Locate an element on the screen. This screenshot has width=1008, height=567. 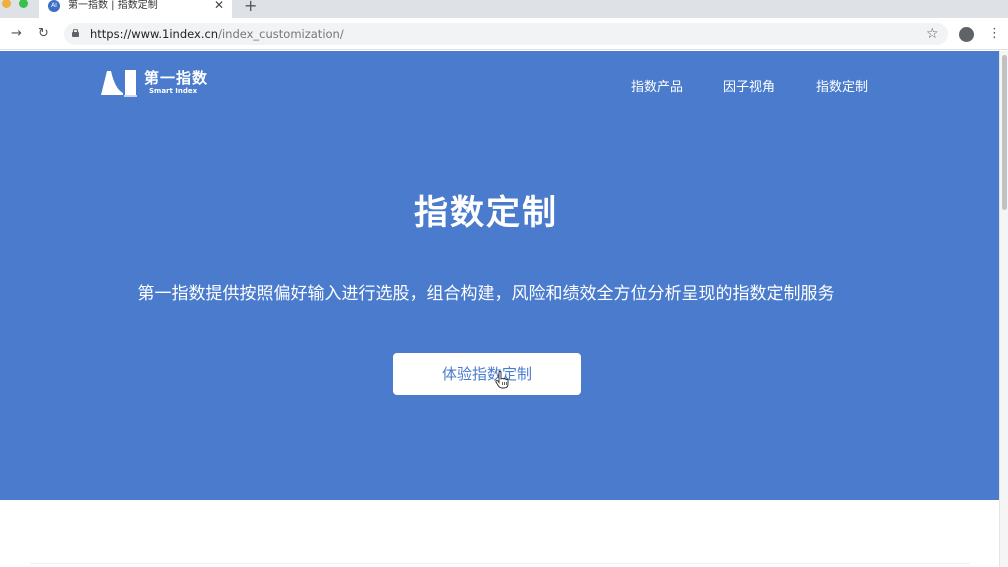
account-icon is located at coordinates (966, 34).